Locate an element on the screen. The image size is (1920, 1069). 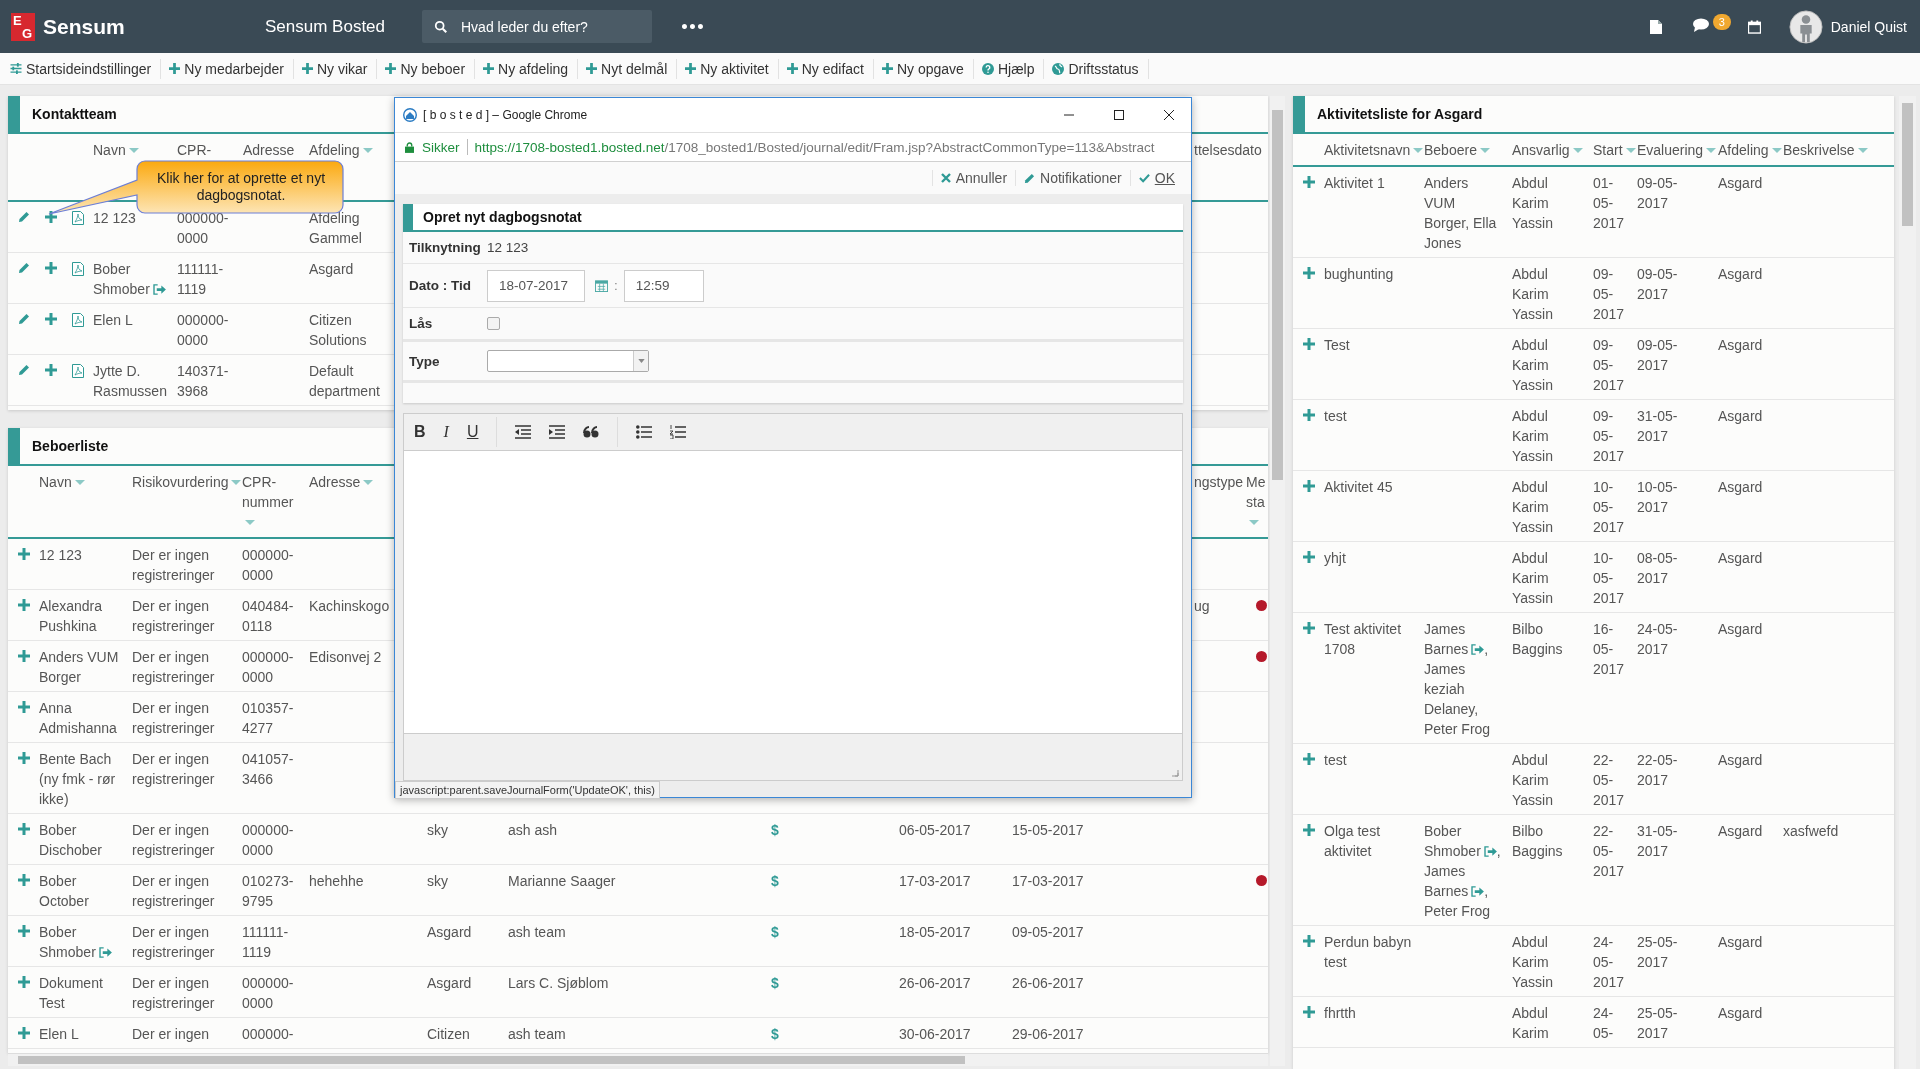
search-field: Hvad leder du efter? is located at coordinates (537, 26).